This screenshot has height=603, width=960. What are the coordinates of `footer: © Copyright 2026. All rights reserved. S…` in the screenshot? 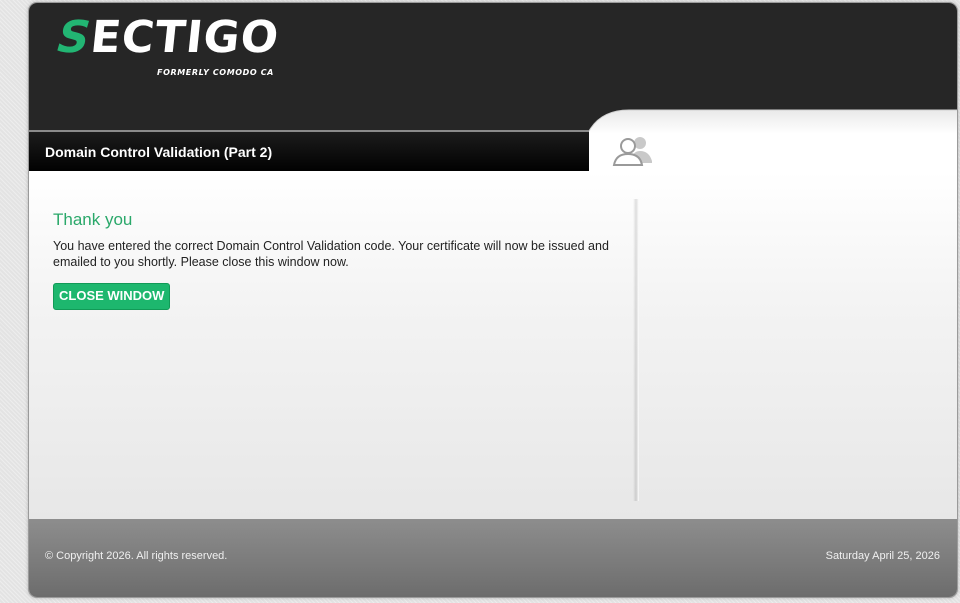 It's located at (493, 558).